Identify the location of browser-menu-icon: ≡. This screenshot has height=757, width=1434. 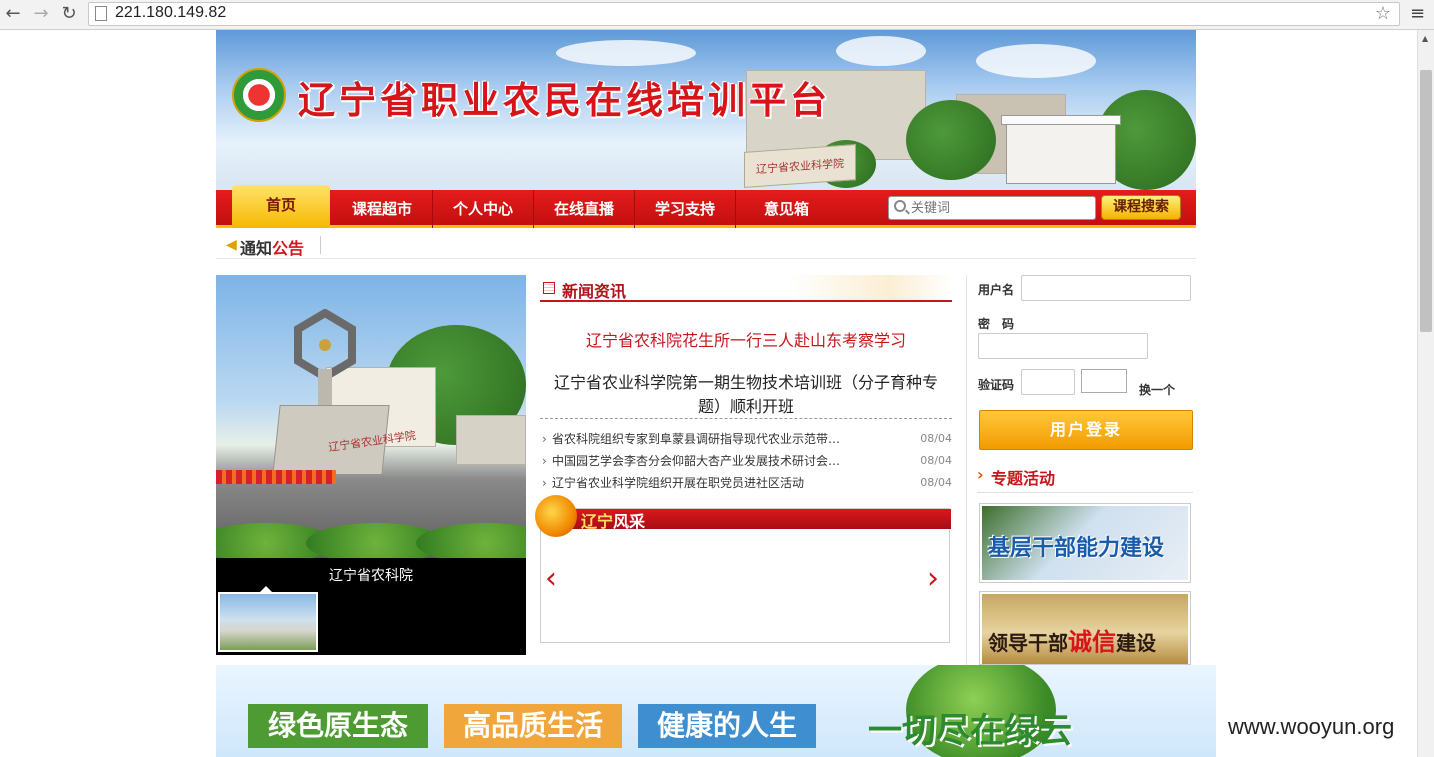
(1417, 13).